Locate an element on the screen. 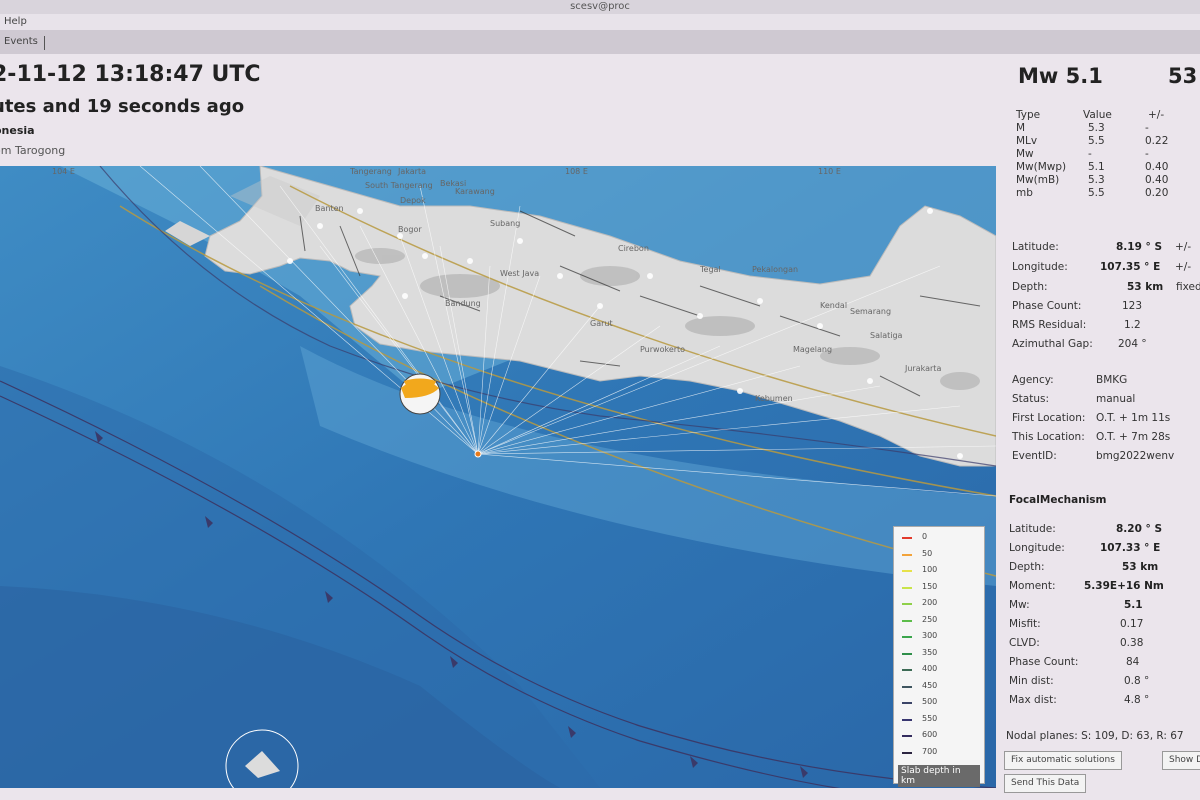  city-label: South Tangerang is located at coordinates (399, 185).